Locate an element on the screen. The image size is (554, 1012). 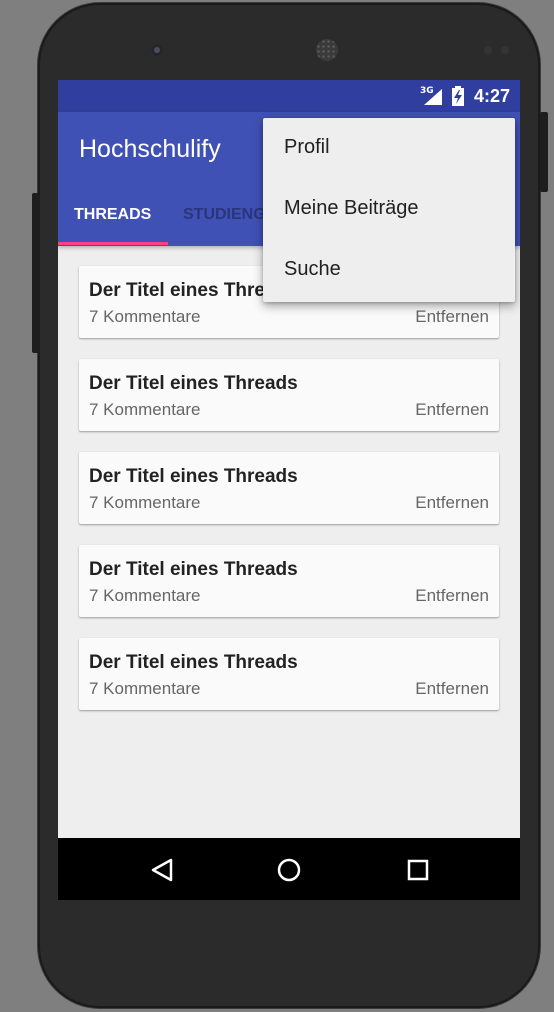
home-icon is located at coordinates (289, 870).